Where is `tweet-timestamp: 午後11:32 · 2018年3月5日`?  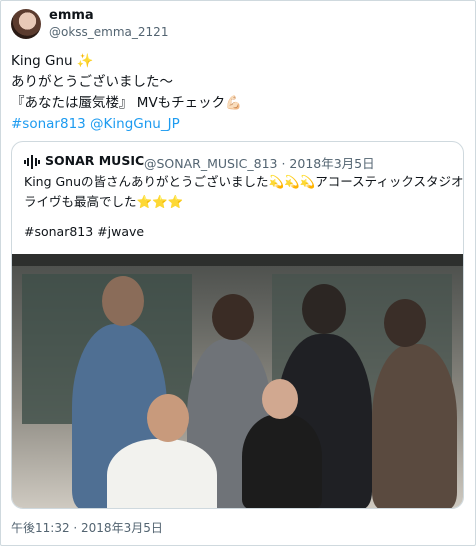
tweet-timestamp: 午後11:32 · 2018年3月5日 is located at coordinates (87, 527).